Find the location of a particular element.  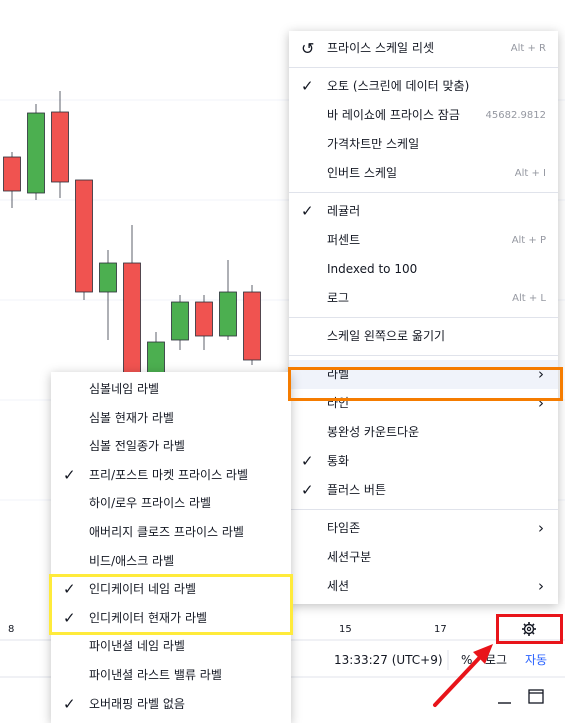

labels-submenu-item: ✓ 인디케이터 네임 라벨 is located at coordinates (171, 589).